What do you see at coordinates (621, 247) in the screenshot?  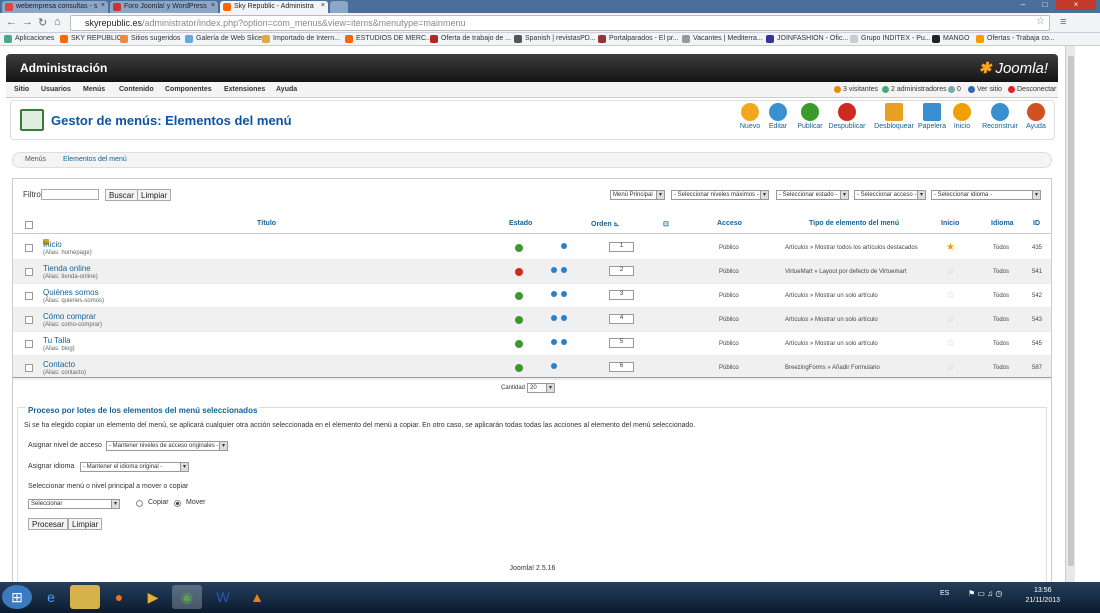 I see `order-input: 1` at bounding box center [621, 247].